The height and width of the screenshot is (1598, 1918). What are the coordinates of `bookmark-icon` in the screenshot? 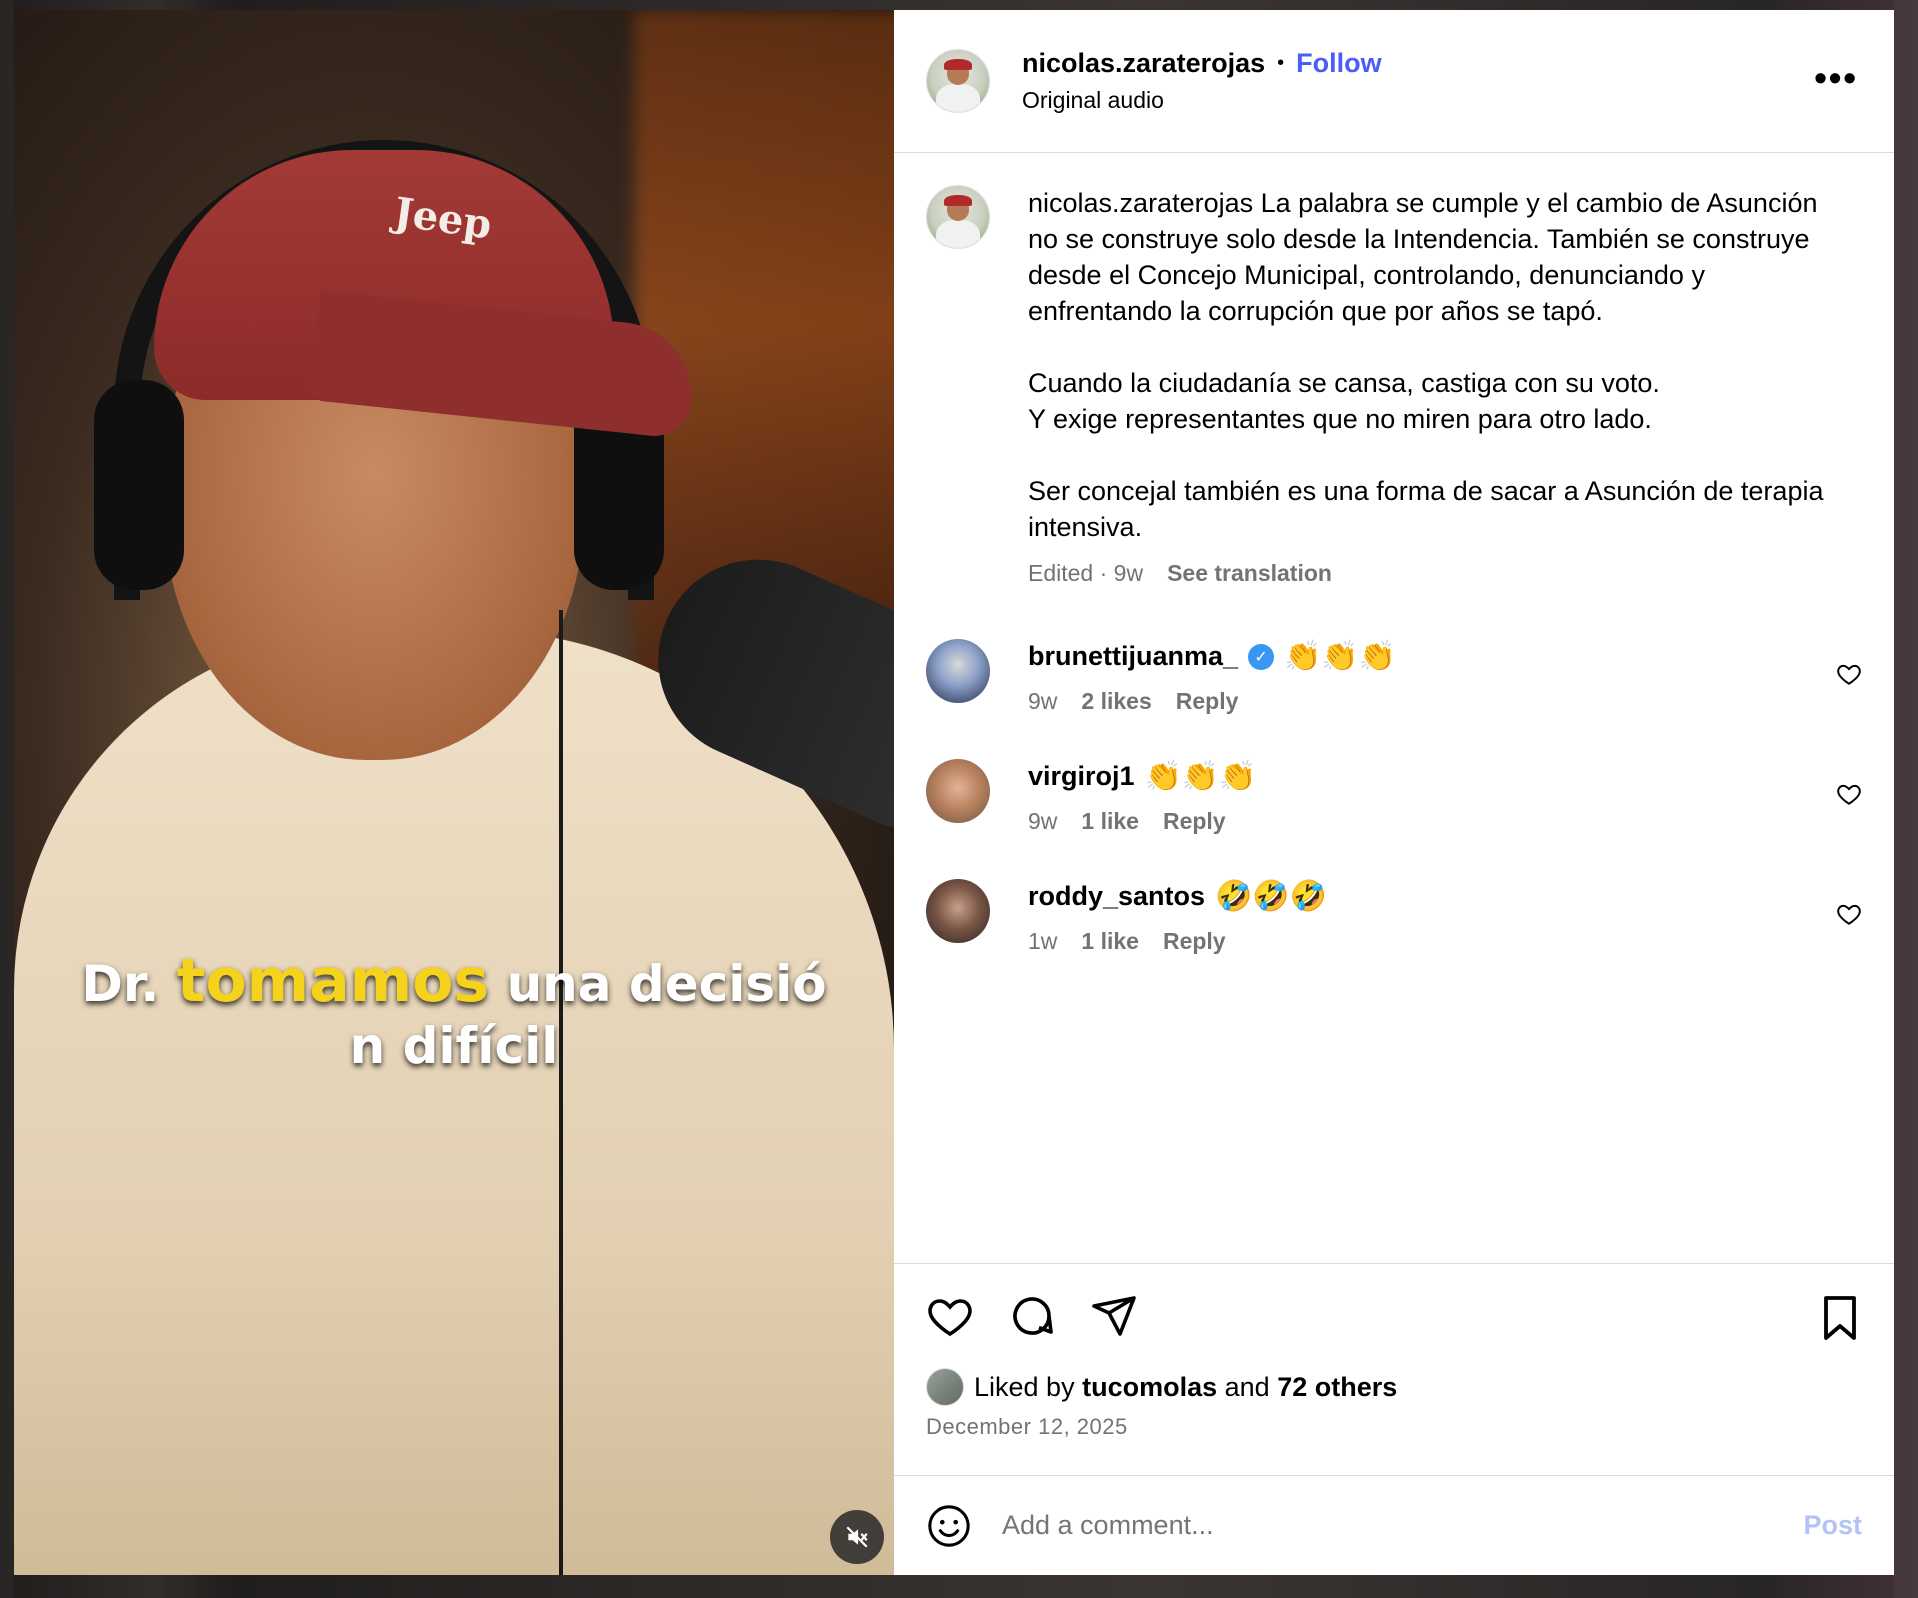 It's located at (1840, 1318).